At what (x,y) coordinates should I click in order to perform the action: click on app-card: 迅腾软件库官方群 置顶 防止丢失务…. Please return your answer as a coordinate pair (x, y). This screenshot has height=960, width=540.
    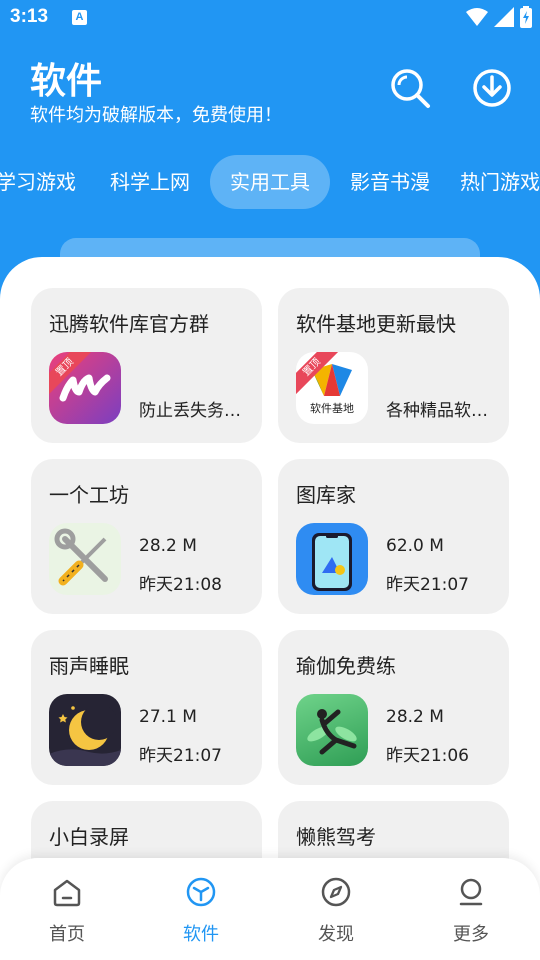
    Looking at the image, I should click on (146, 365).